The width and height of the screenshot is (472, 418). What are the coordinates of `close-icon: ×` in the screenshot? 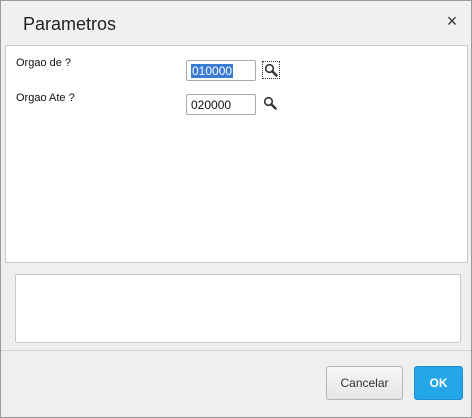 It's located at (452, 21).